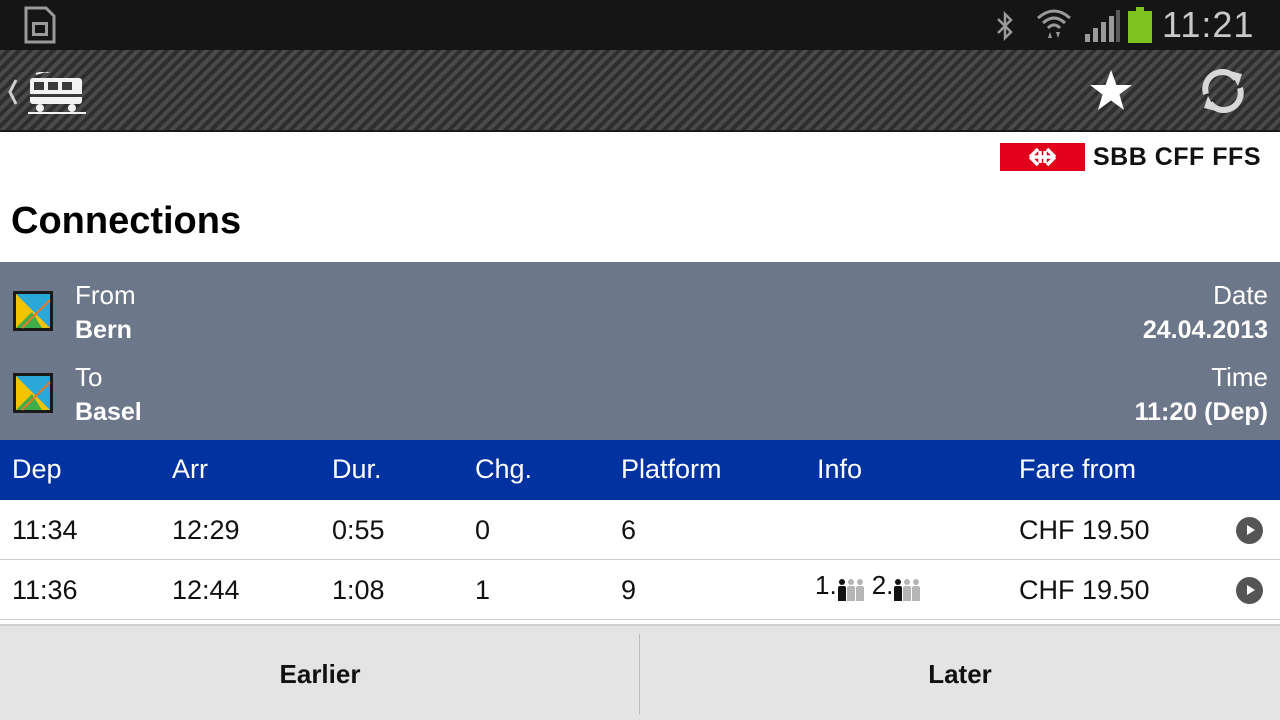 Image resolution: width=1280 pixels, height=720 pixels. I want to click on connection-row: 11:36 12:44 1:08 1 9 1. 2. CHF 19.50, so click(640, 590).